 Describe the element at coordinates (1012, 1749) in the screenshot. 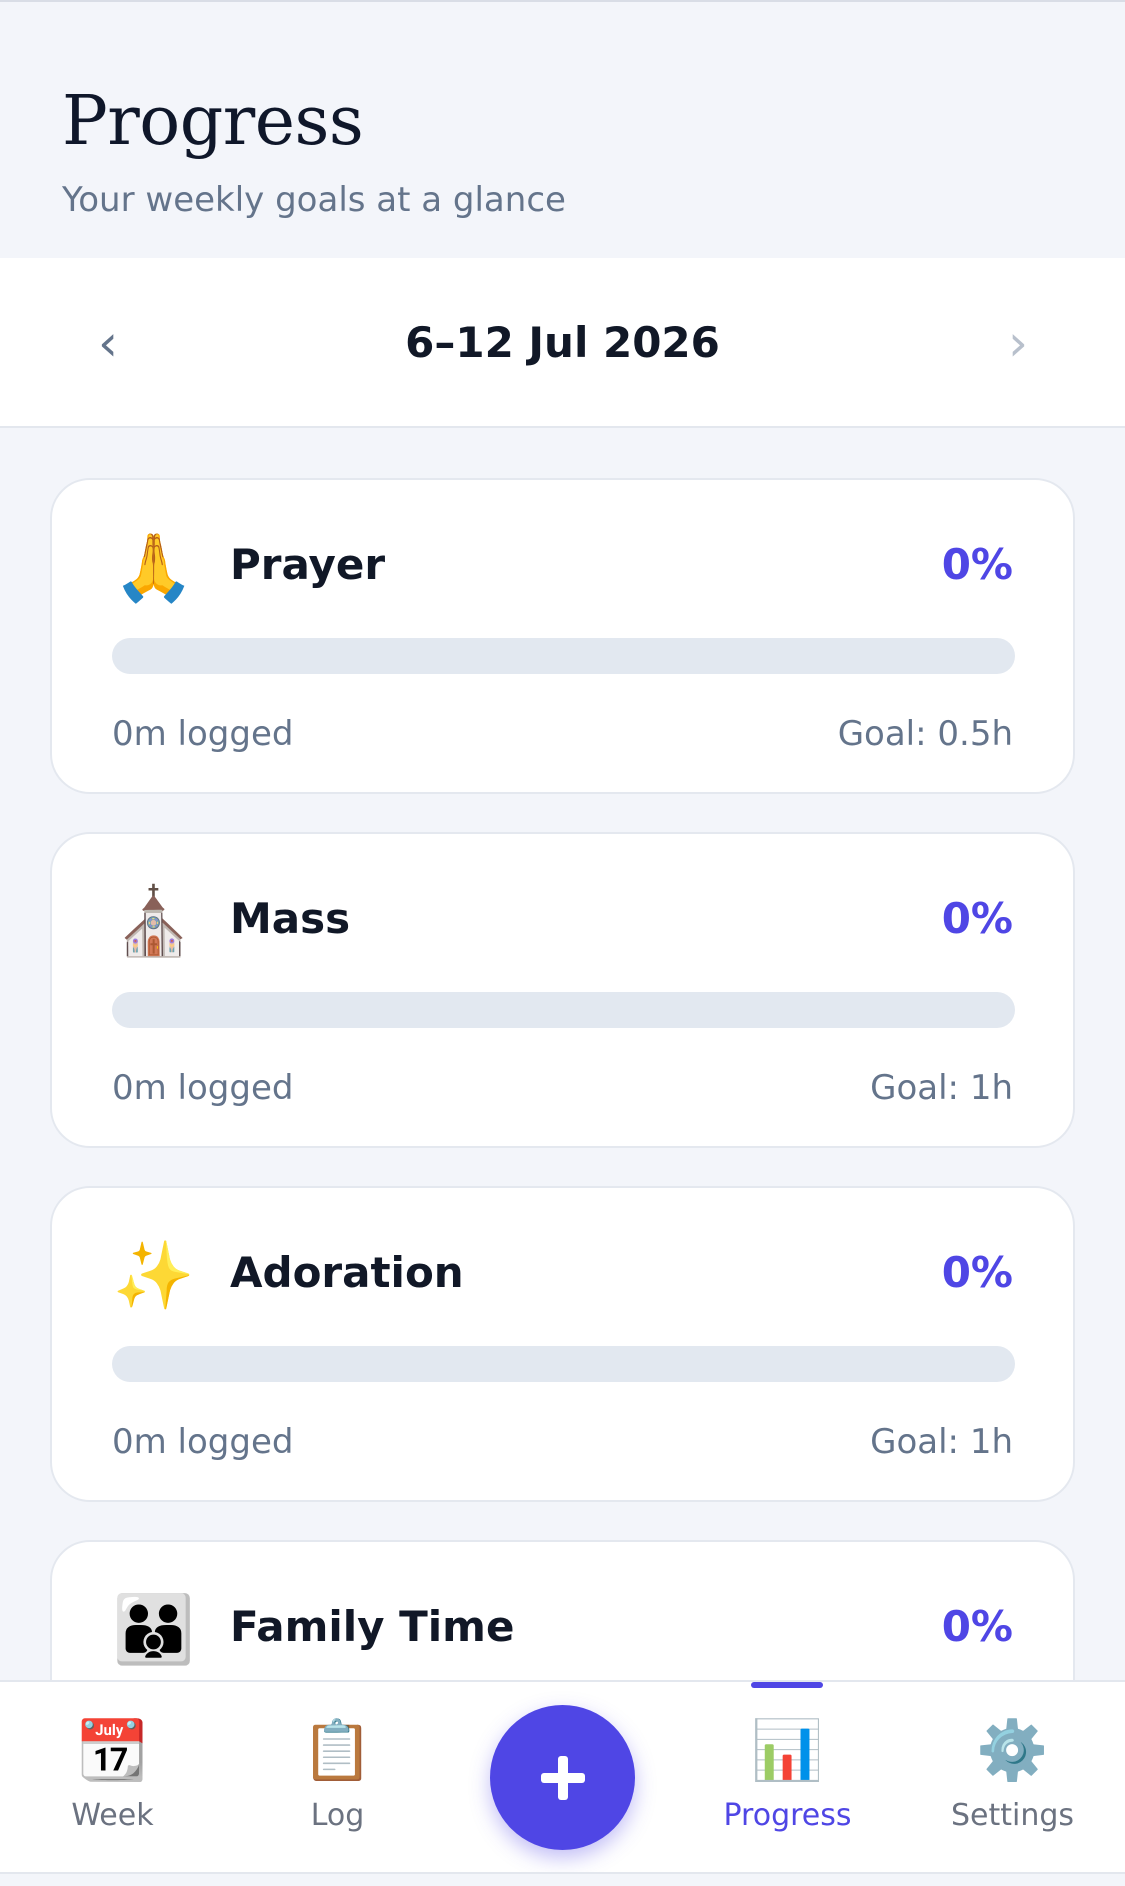

I see `gear-icon: ⚙️` at that location.